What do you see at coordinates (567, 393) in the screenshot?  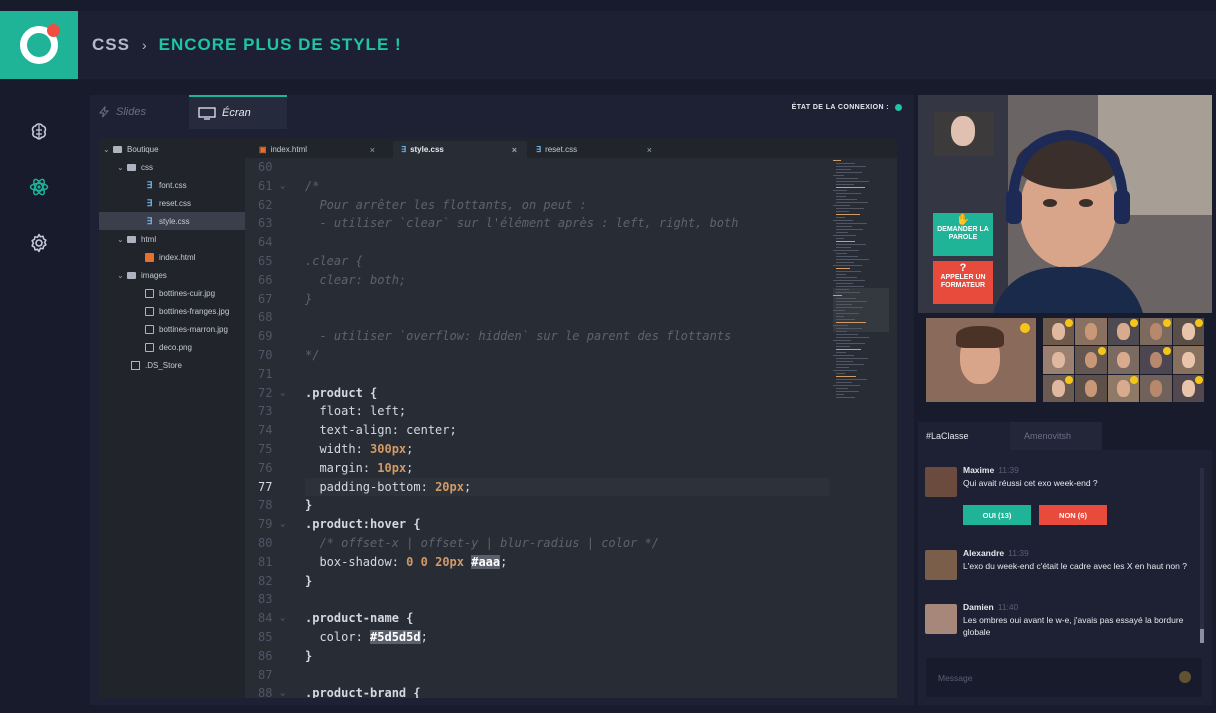 I see `code-line: .product {` at bounding box center [567, 393].